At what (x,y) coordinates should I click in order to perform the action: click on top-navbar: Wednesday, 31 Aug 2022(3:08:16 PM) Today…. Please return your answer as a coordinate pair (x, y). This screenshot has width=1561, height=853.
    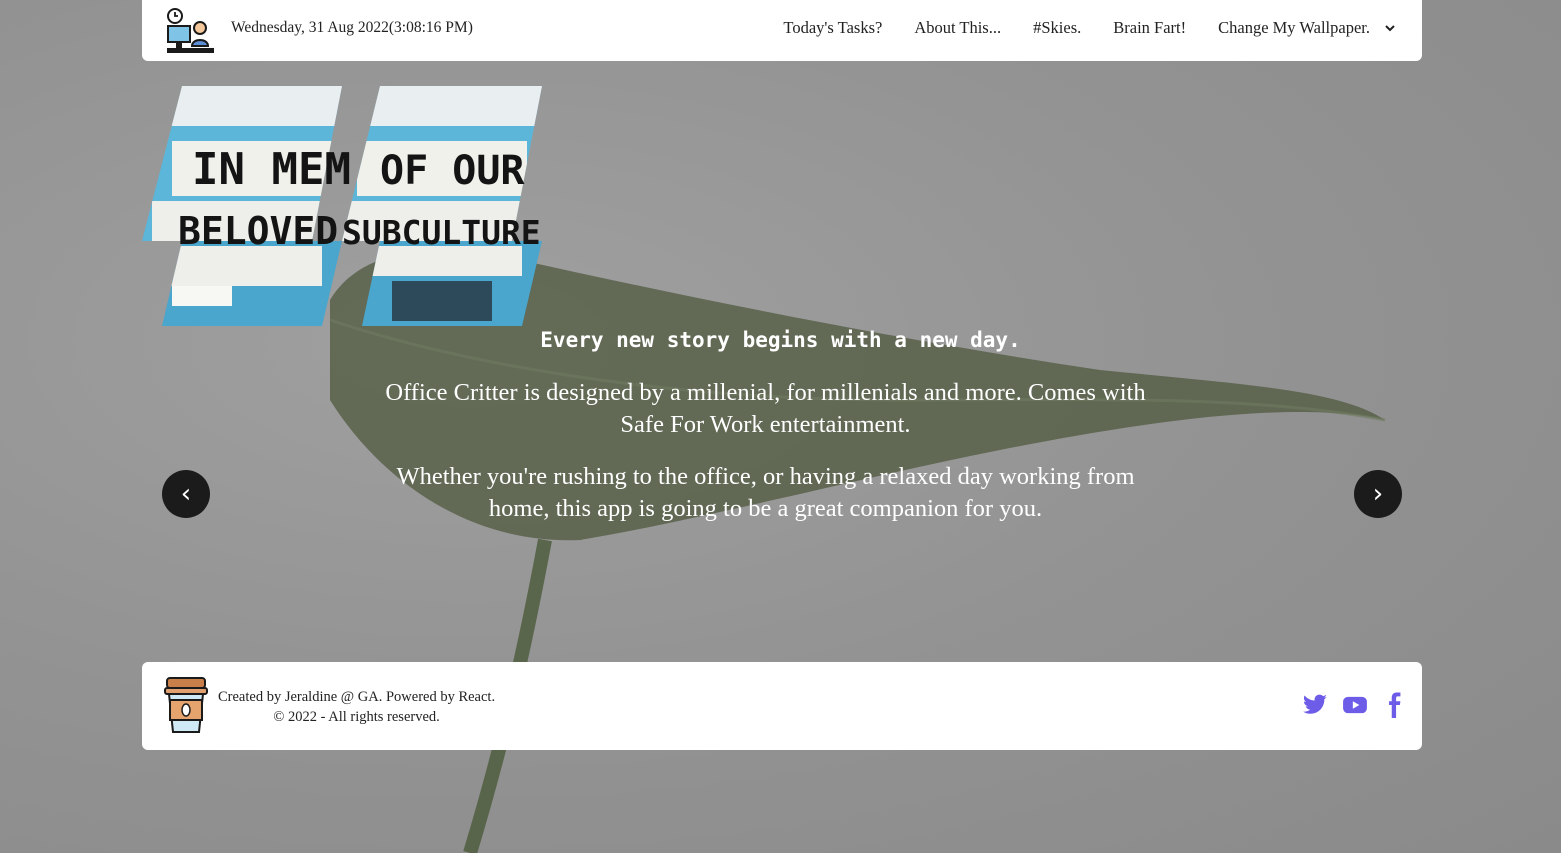
    Looking at the image, I should click on (782, 30).